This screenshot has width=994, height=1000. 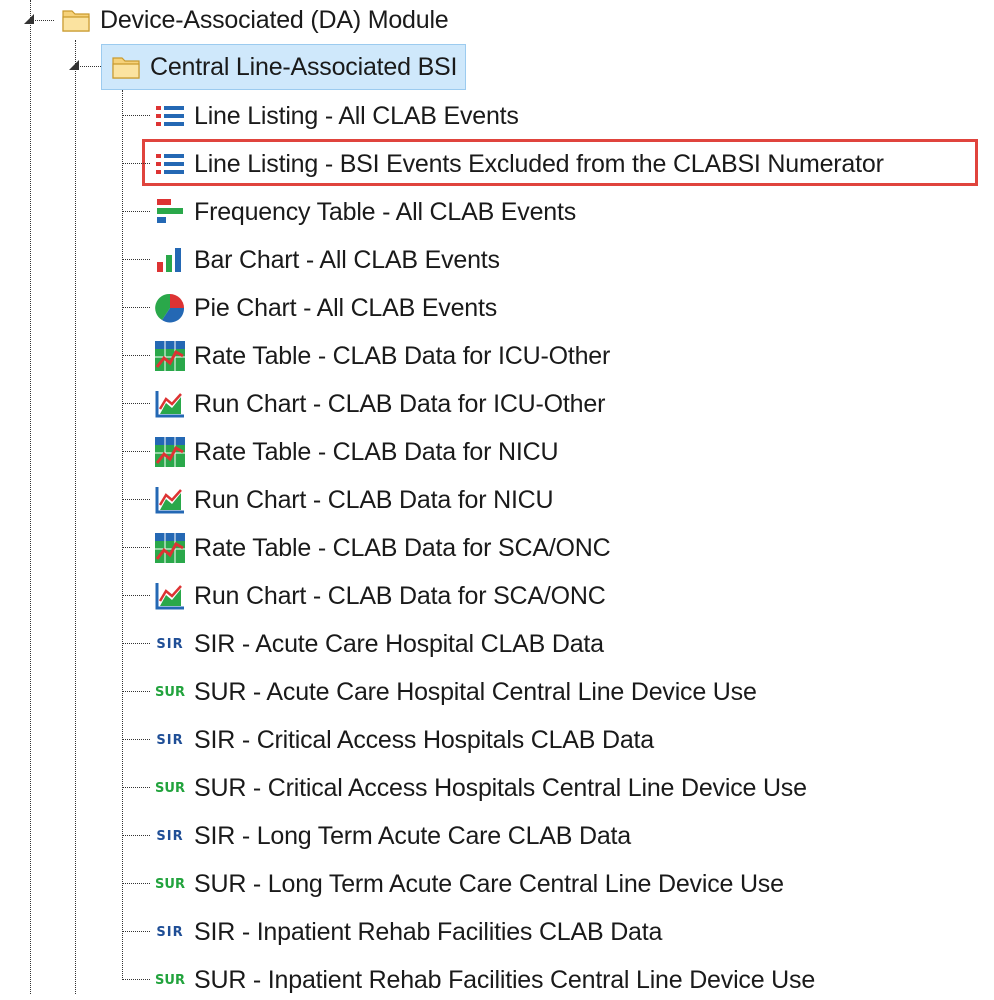 I want to click on report-item-label: Bar Chart - All CLAB Events, so click(x=347, y=259).